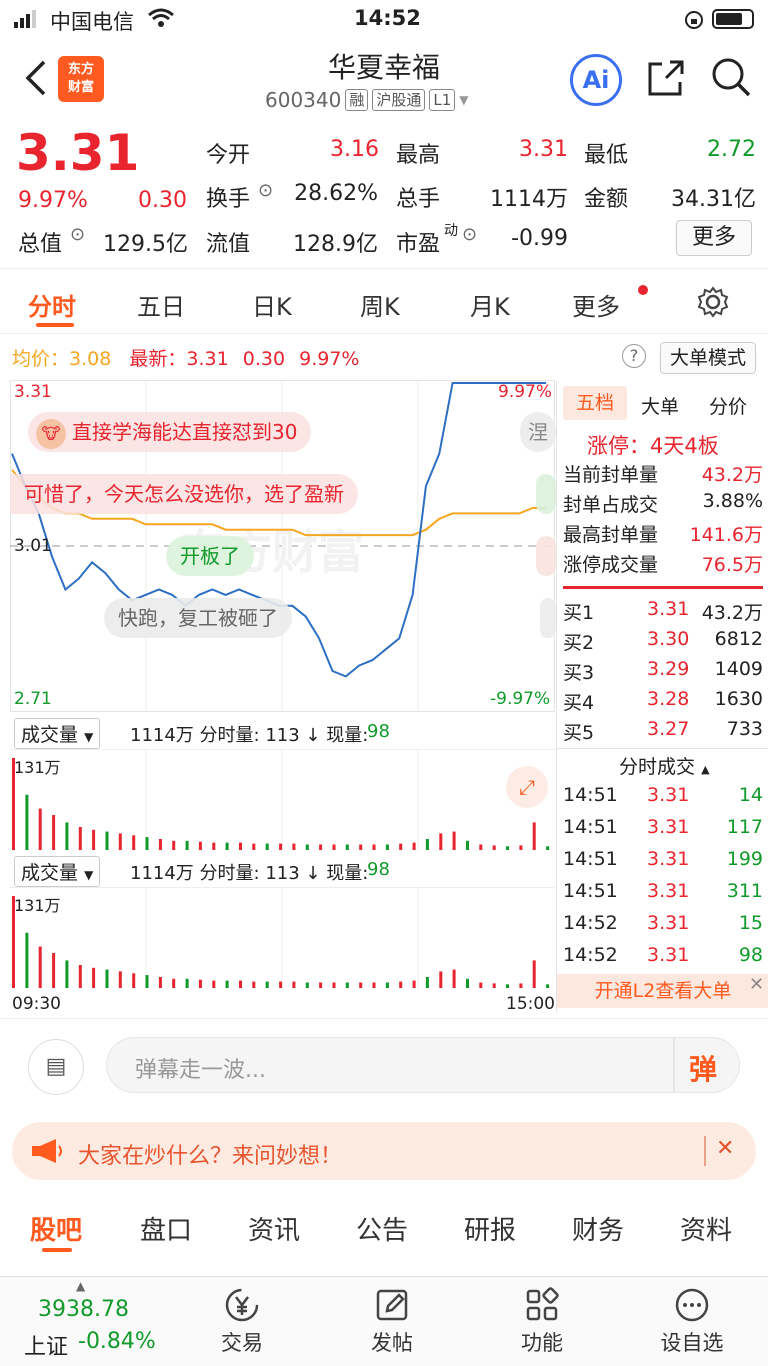 The image size is (768, 1366). I want to click on tick-row: 14:52 3.31 98, so click(663, 955).